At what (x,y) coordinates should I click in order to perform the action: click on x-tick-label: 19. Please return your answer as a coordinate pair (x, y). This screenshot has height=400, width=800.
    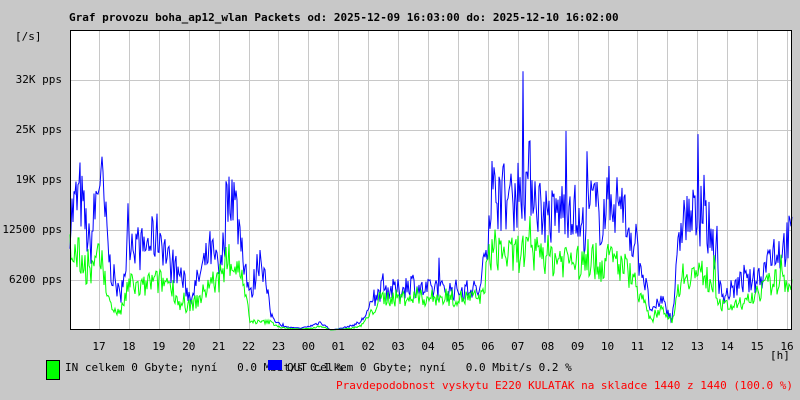
    Looking at the image, I should click on (159, 346).